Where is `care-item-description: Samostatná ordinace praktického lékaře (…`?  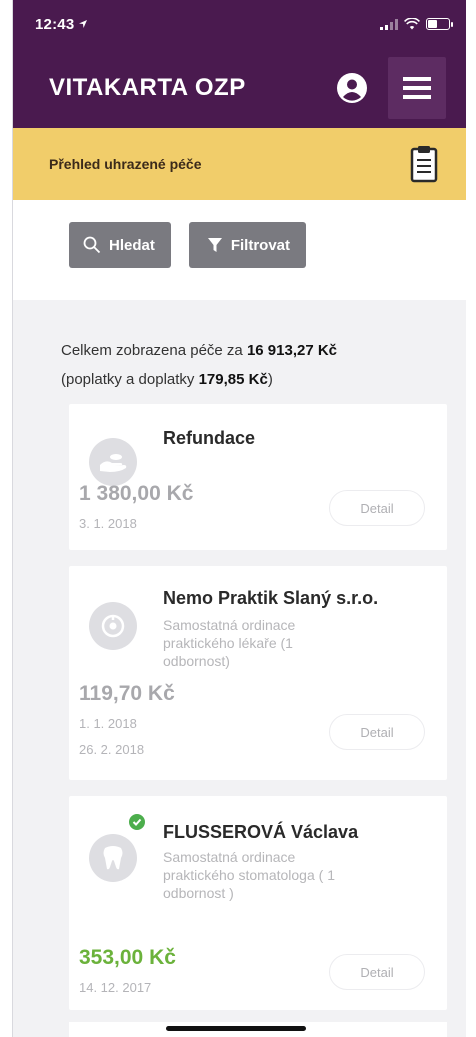
care-item-description: Samostatná ordinace praktického lékaře (… is located at coordinates (229, 643).